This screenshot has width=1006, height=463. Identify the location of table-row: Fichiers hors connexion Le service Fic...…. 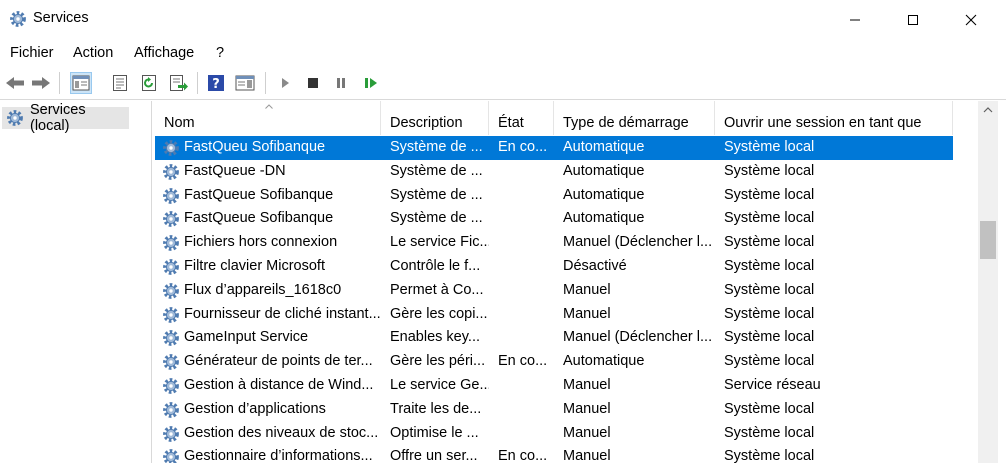
(554, 243).